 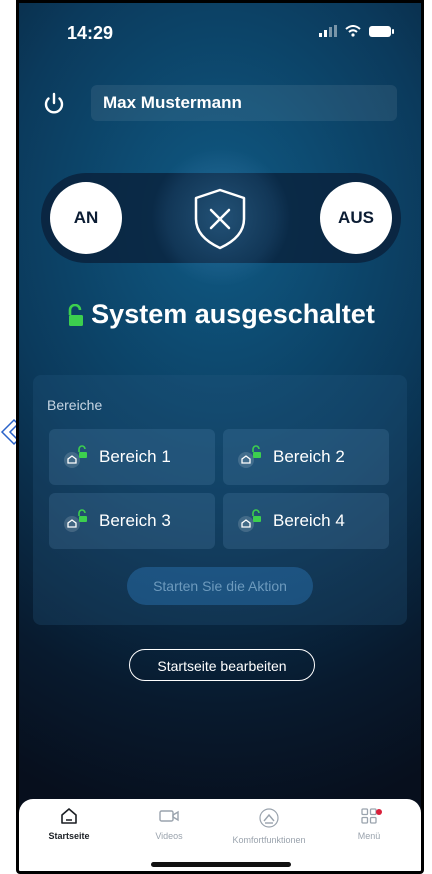 I want to click on shield-disarmed-icon, so click(x=220, y=219).